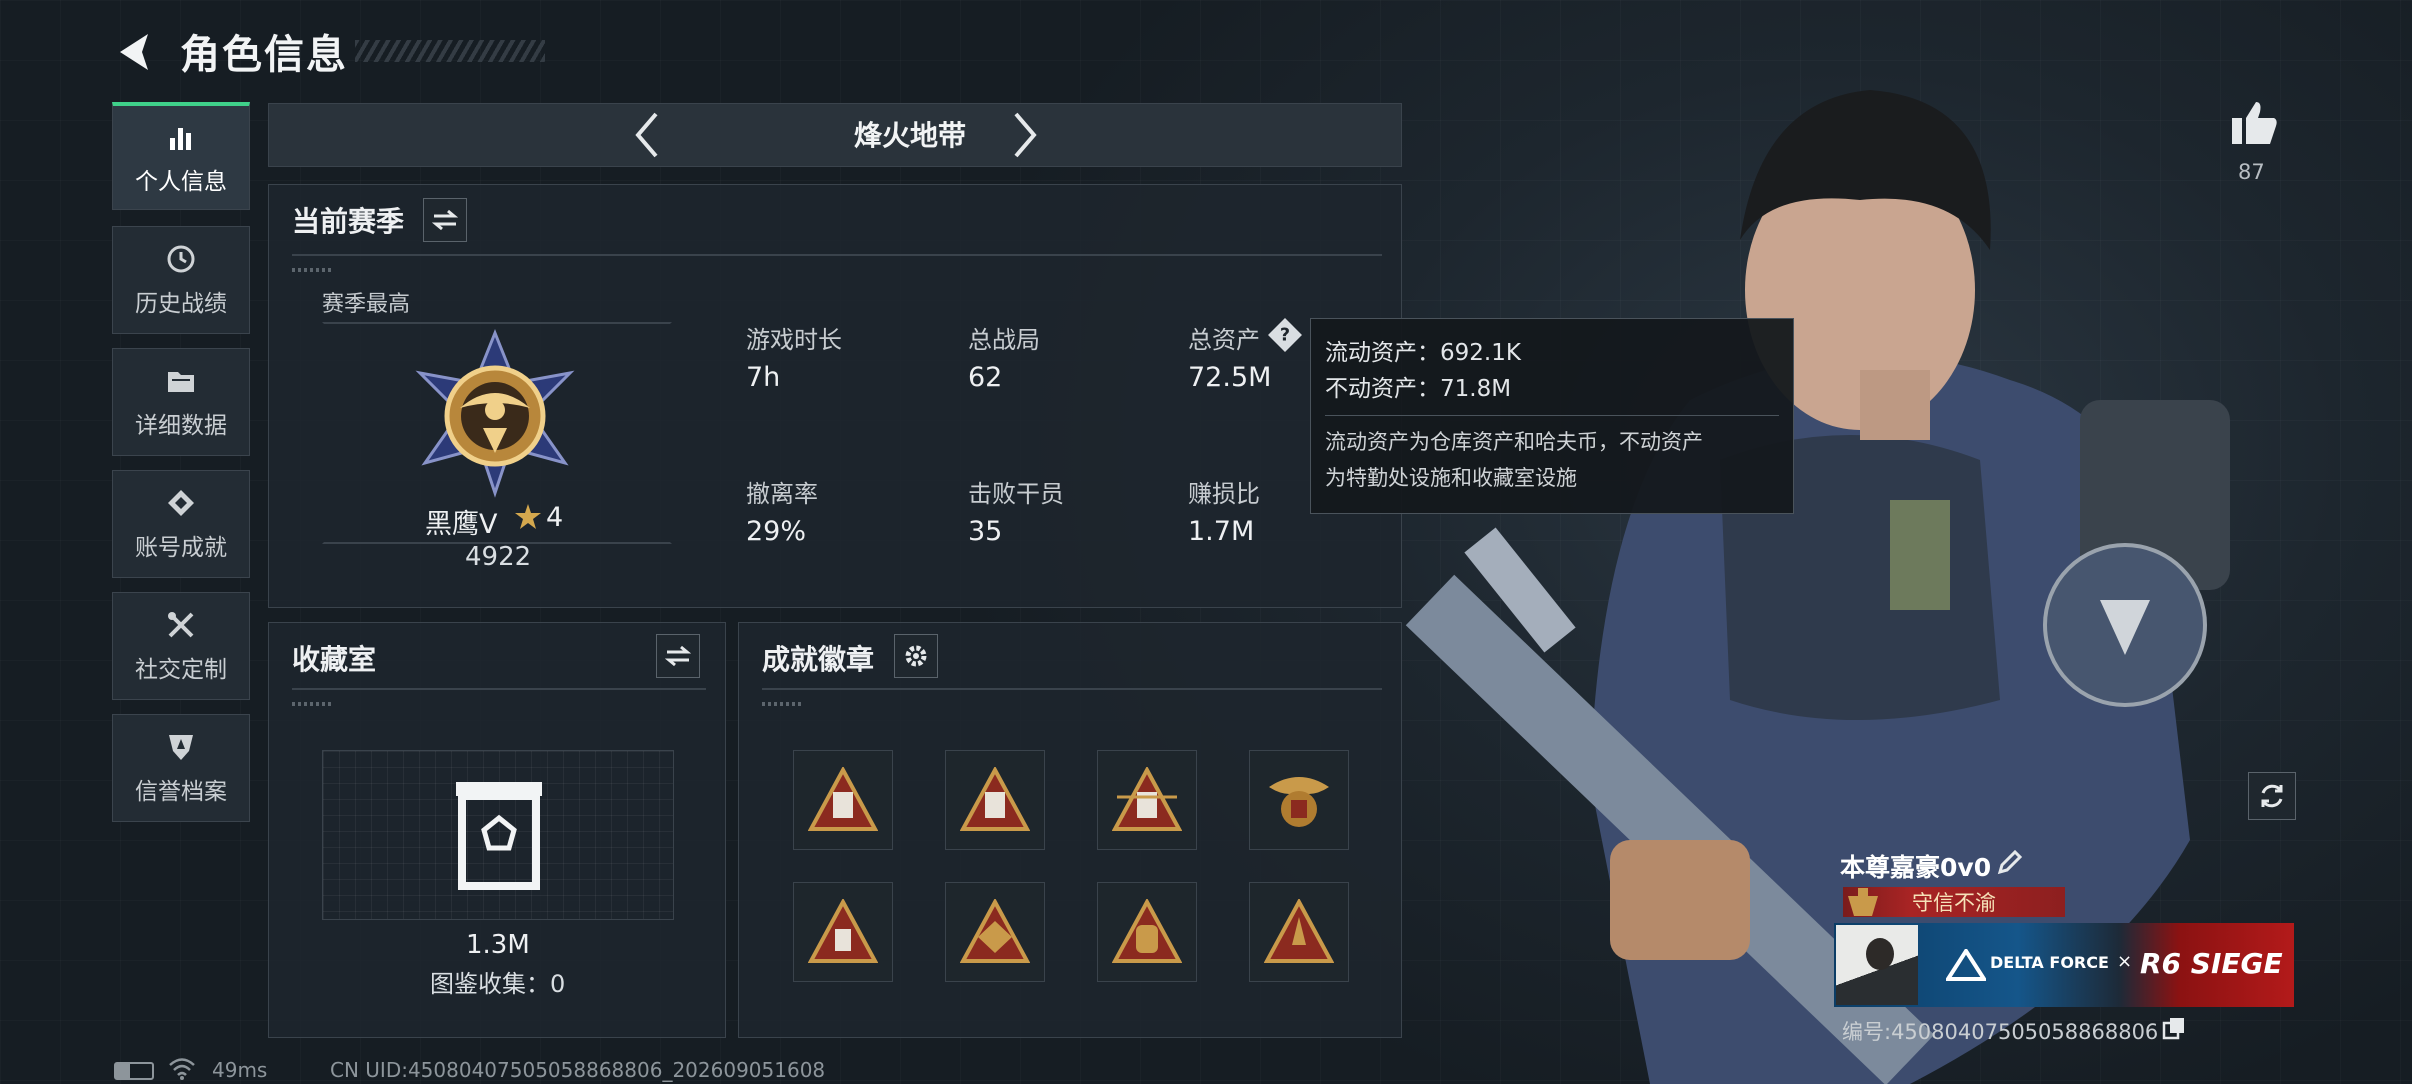  Describe the element at coordinates (1514, 442) in the screenshot. I see `tooltip-description-line1: 流动资产为仓库资产和哈夫币，不动资产` at that location.